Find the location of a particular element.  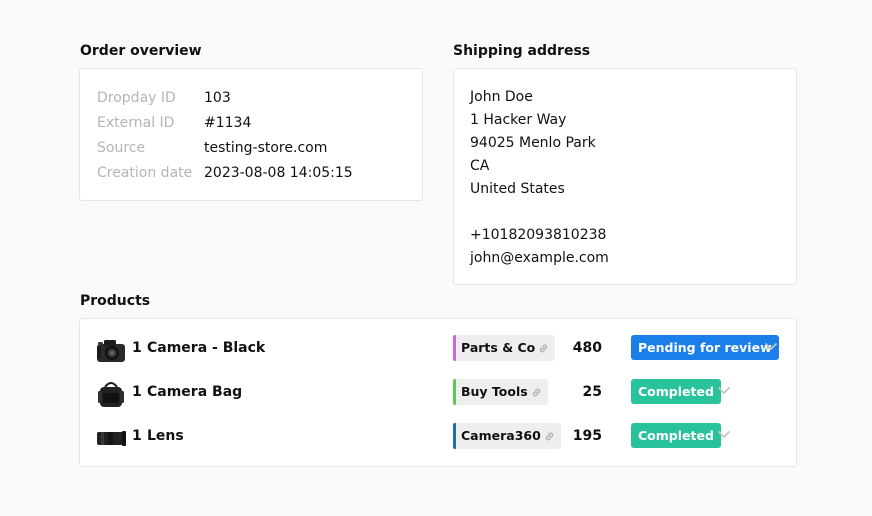

shipping-email: john@example.com is located at coordinates (539, 258).